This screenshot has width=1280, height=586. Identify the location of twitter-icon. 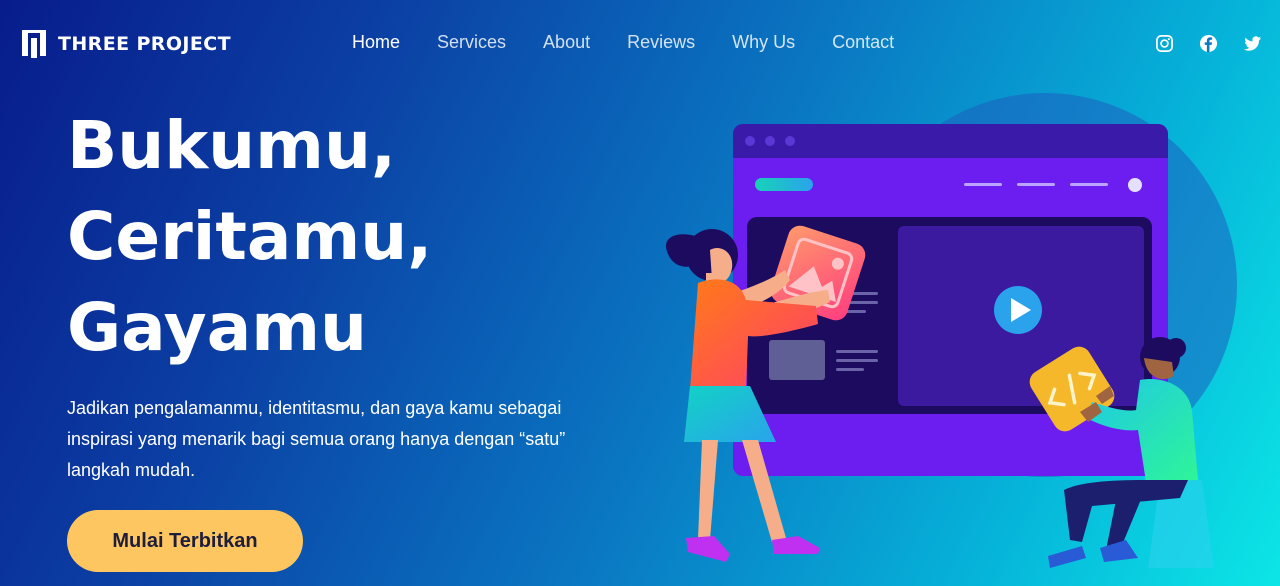
(1252, 43).